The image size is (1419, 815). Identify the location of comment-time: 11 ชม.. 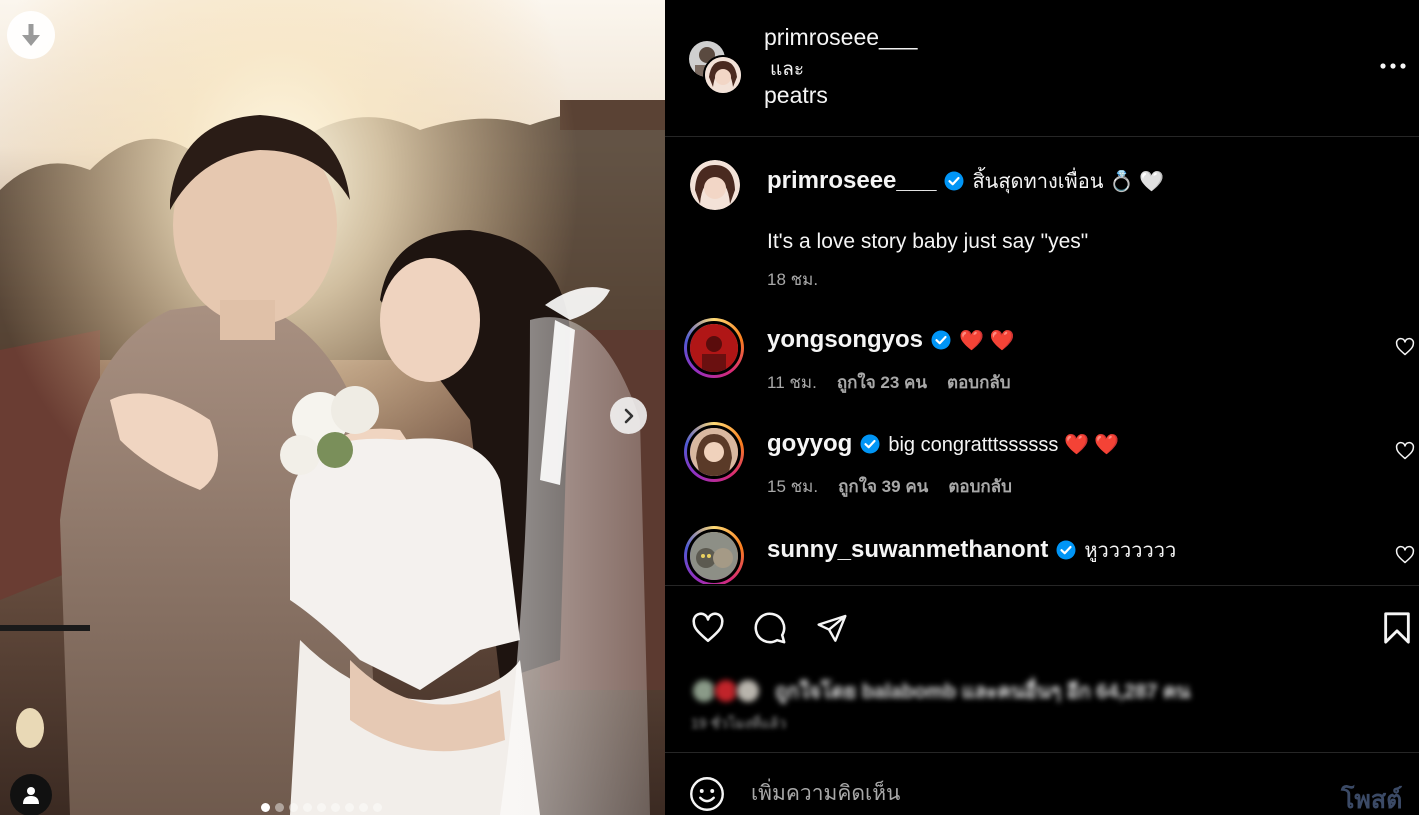
(792, 382).